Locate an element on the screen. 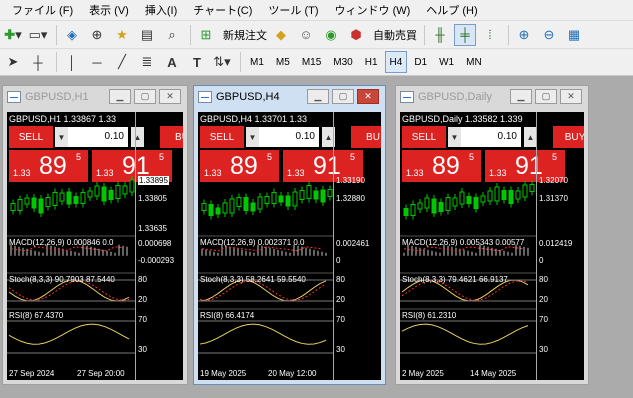  zoom-out-icon: ⊖ is located at coordinates (549, 35).